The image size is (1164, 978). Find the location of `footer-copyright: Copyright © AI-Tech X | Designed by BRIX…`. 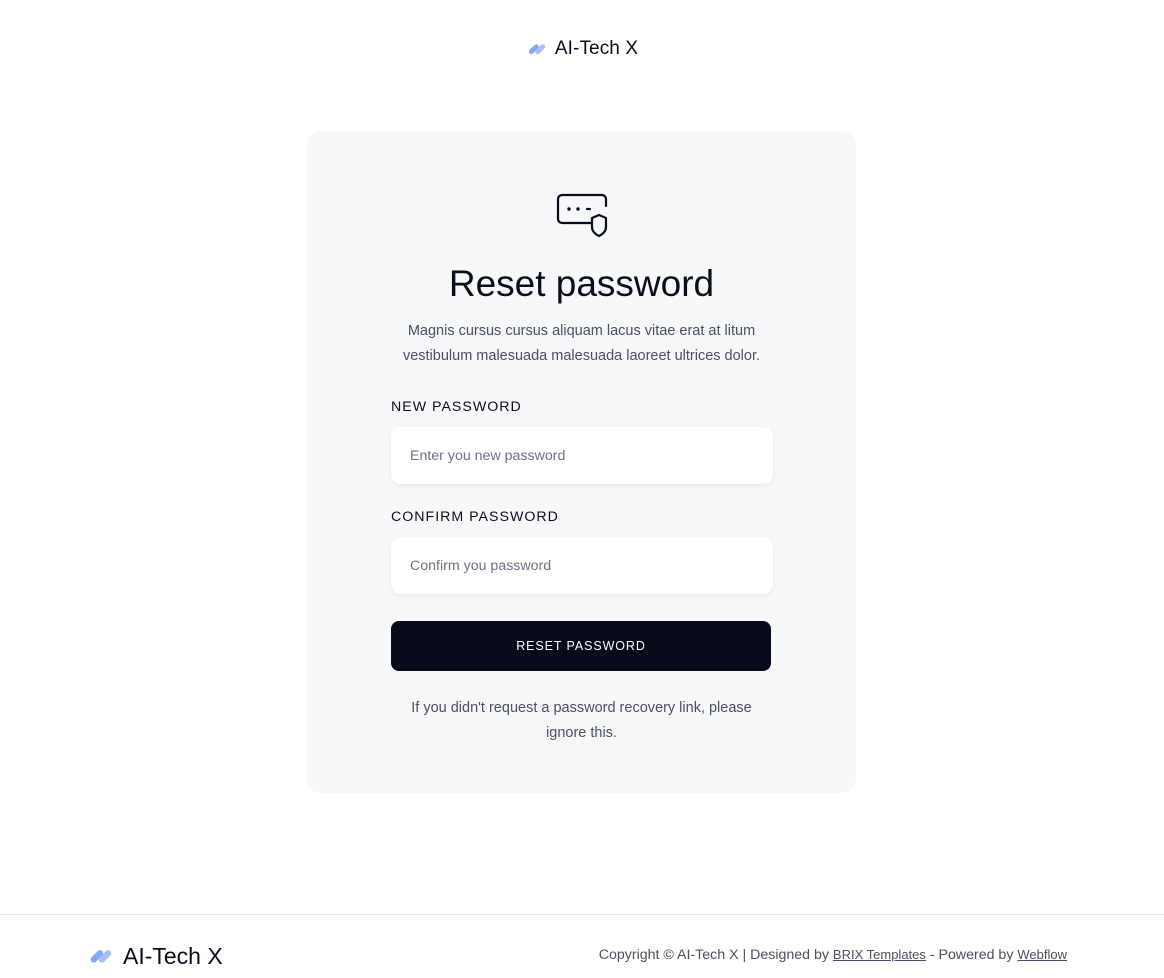

footer-copyright: Copyright © AI-Tech X | Designed by BRIX… is located at coordinates (833, 955).